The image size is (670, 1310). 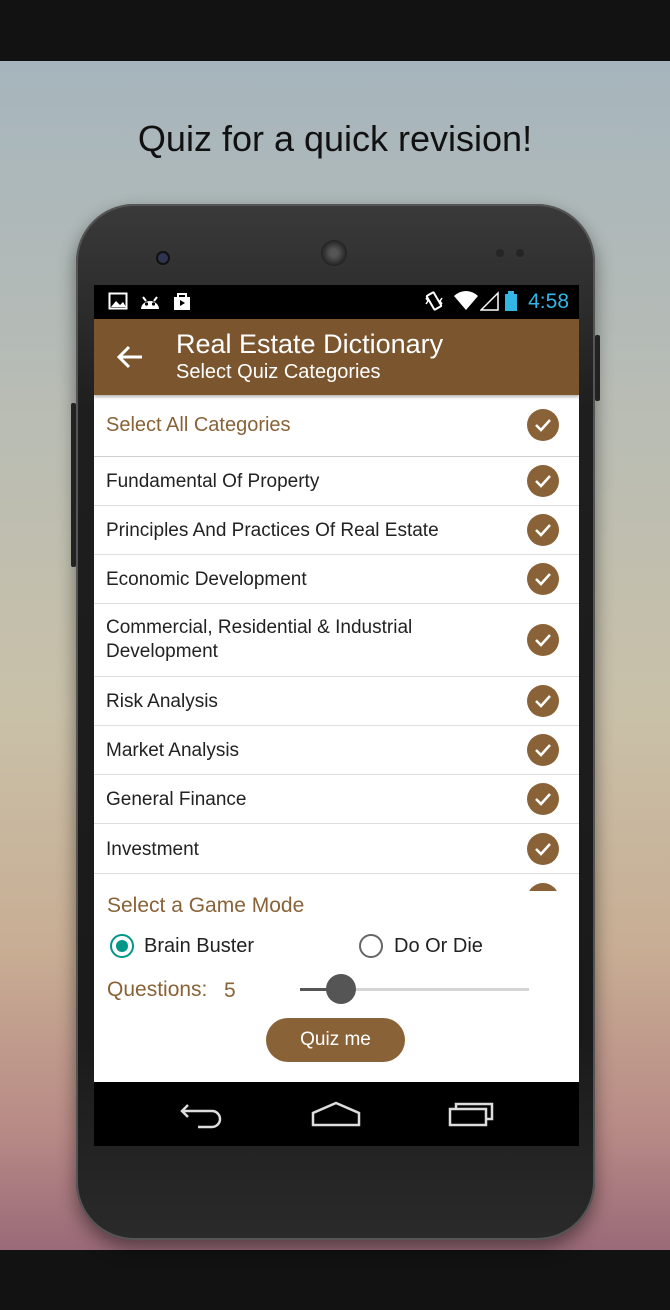 I want to click on radio-label-do-or-die: Do Or Die, so click(x=438, y=946).